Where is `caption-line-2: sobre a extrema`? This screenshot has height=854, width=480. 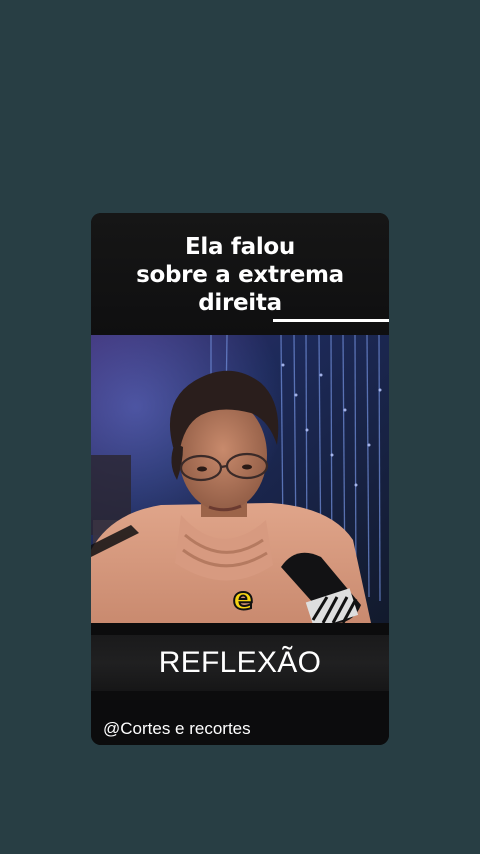
caption-line-2: sobre a extrema is located at coordinates (240, 275).